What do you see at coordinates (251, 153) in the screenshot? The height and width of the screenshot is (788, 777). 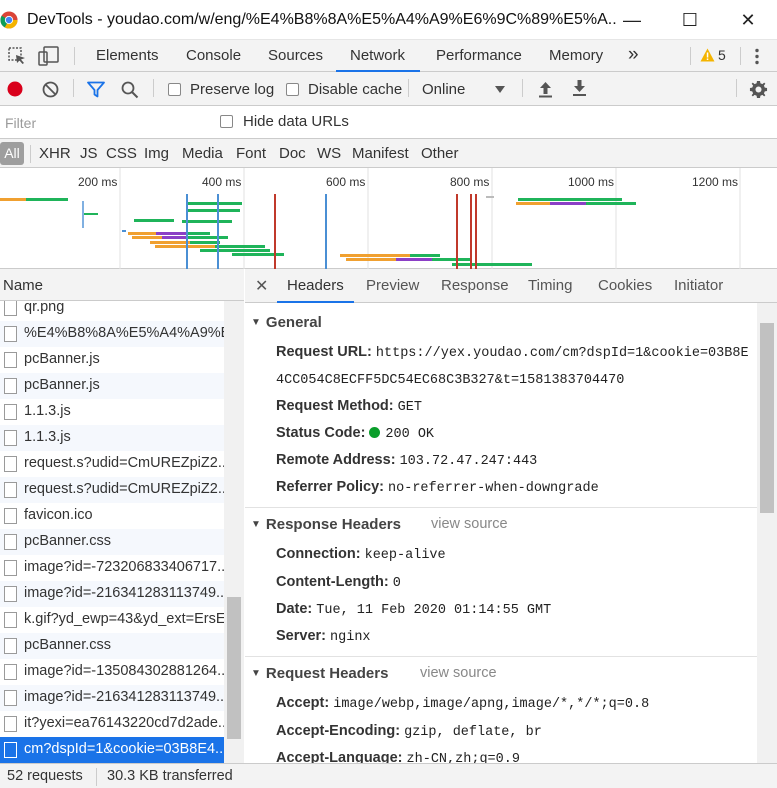 I see `type-filter-font: Font` at bounding box center [251, 153].